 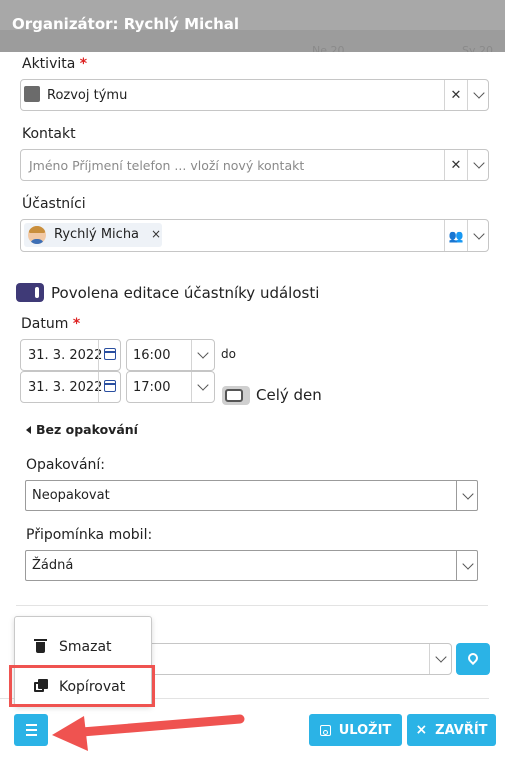 I want to click on all-day-toggle, so click(x=236, y=395).